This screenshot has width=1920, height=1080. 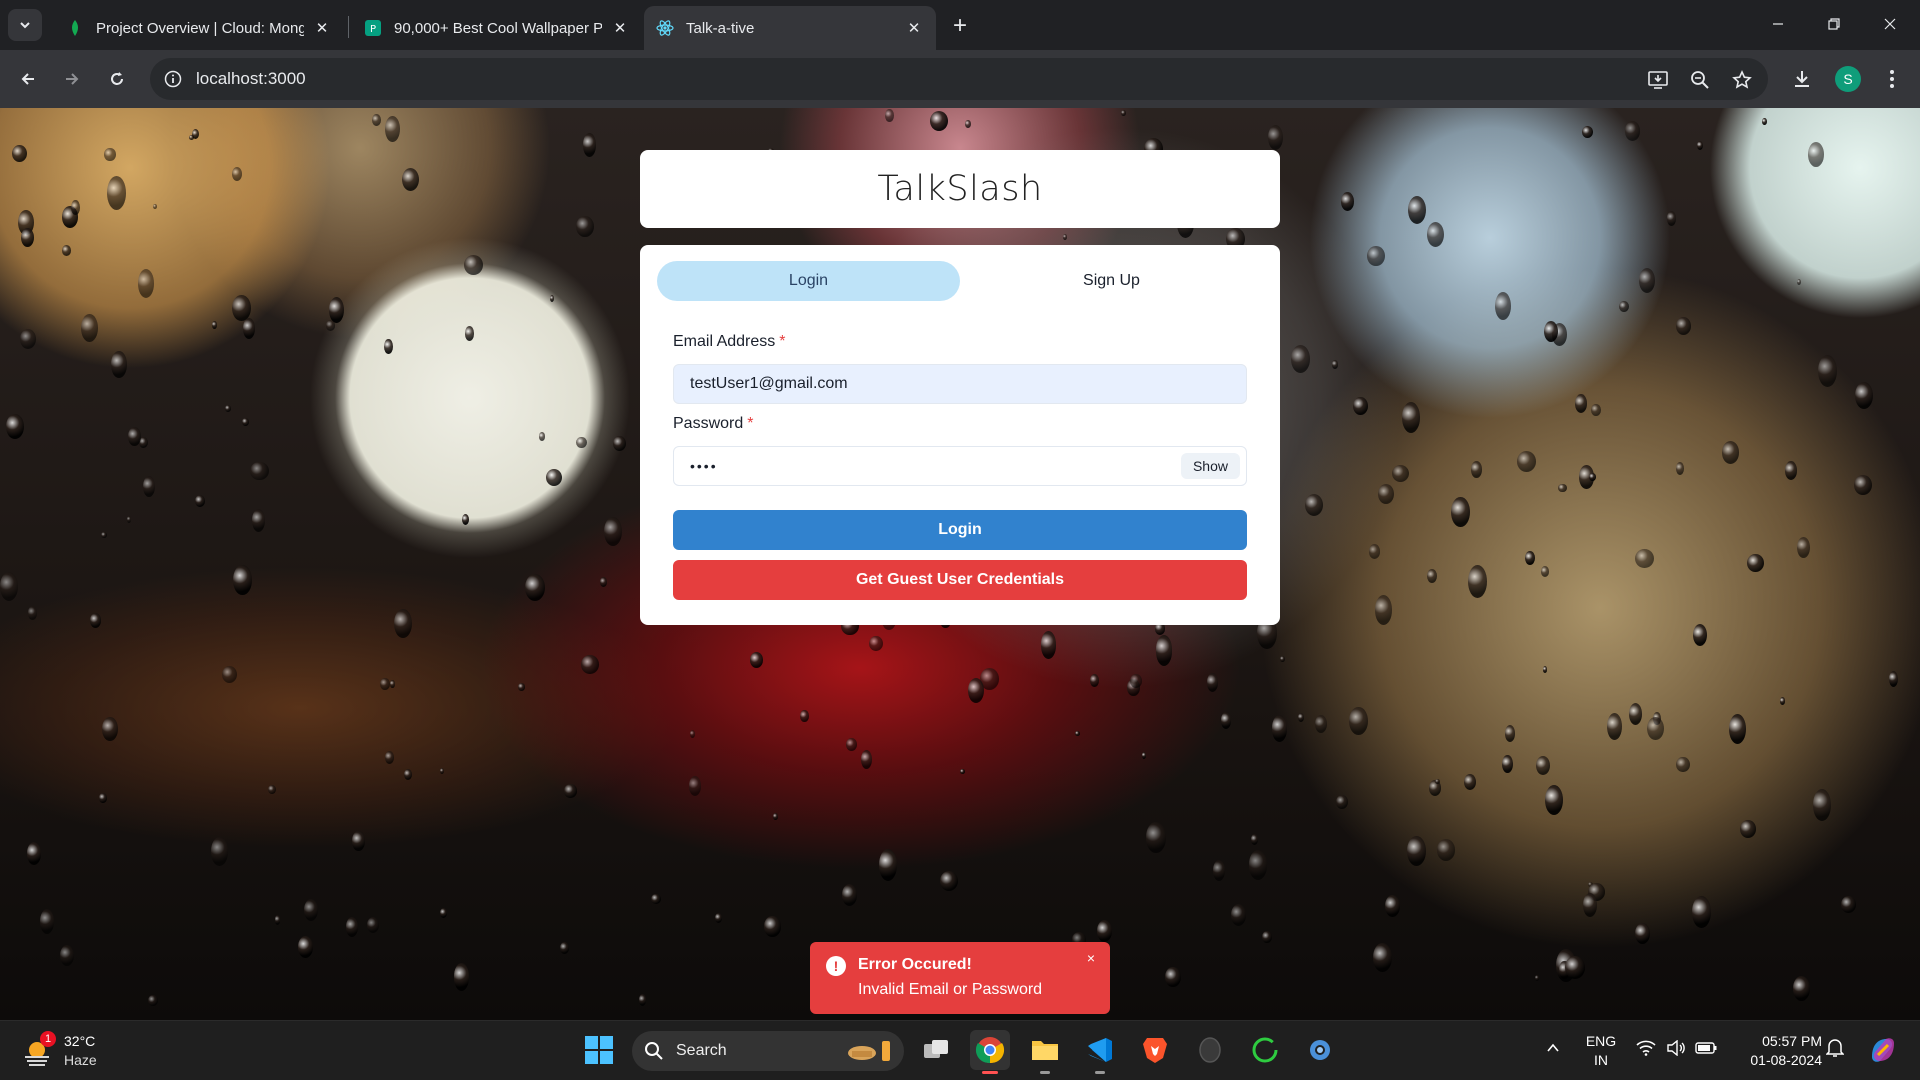 What do you see at coordinates (750, 423) in the screenshot?
I see `required-mark: *` at bounding box center [750, 423].